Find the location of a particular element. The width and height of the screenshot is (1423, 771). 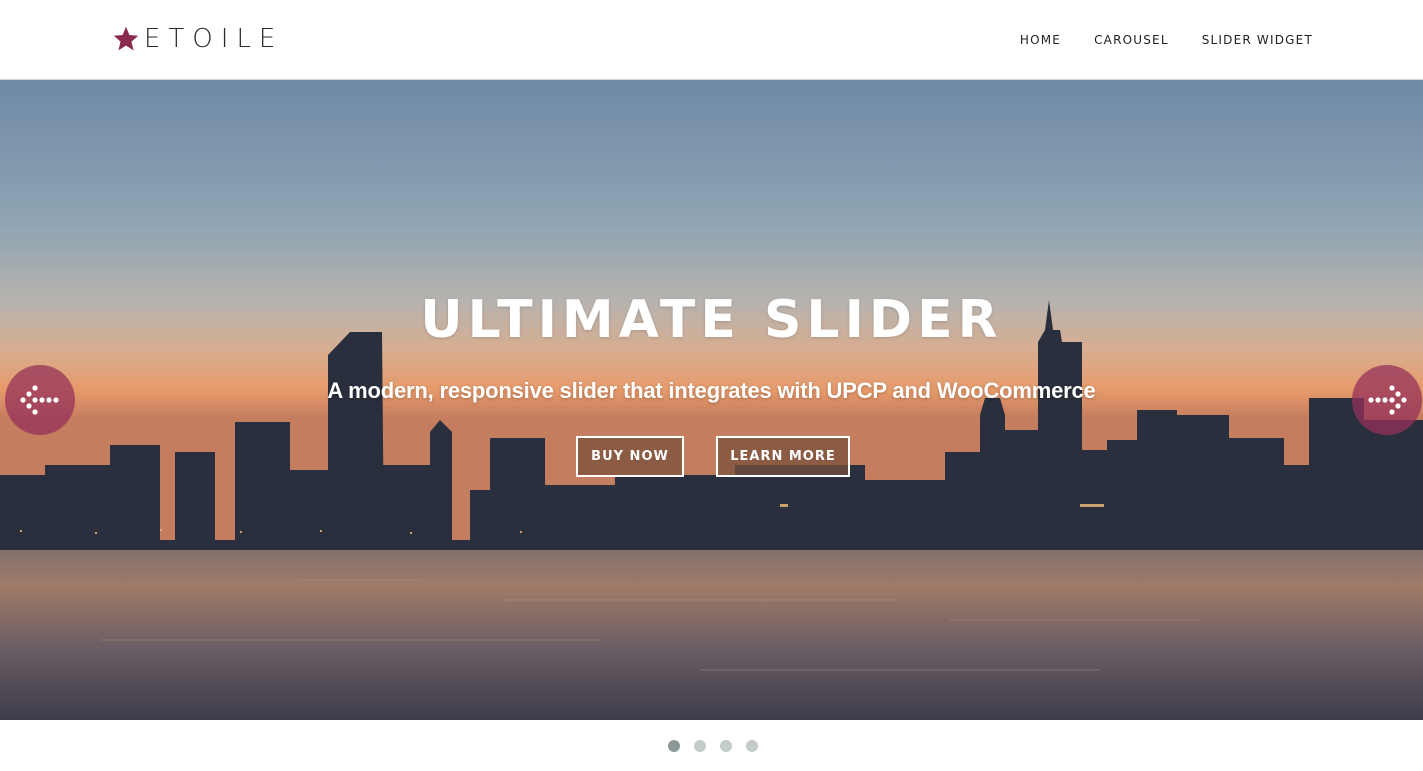

next-slide-button is located at coordinates (1387, 400).